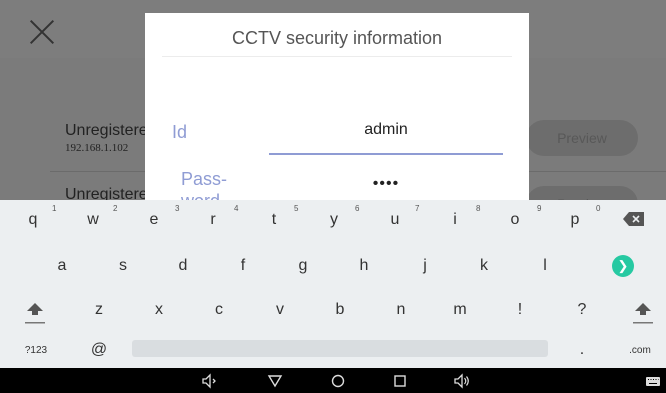  Describe the element at coordinates (425, 266) in the screenshot. I see `key-j: j` at that location.